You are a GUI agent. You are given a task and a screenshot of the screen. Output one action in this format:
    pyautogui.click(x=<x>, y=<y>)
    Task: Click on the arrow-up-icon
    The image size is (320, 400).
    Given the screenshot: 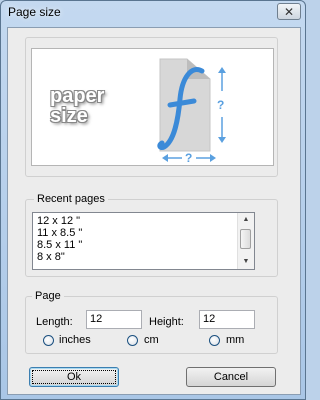 What is the action you would take?
    pyautogui.click(x=222, y=70)
    